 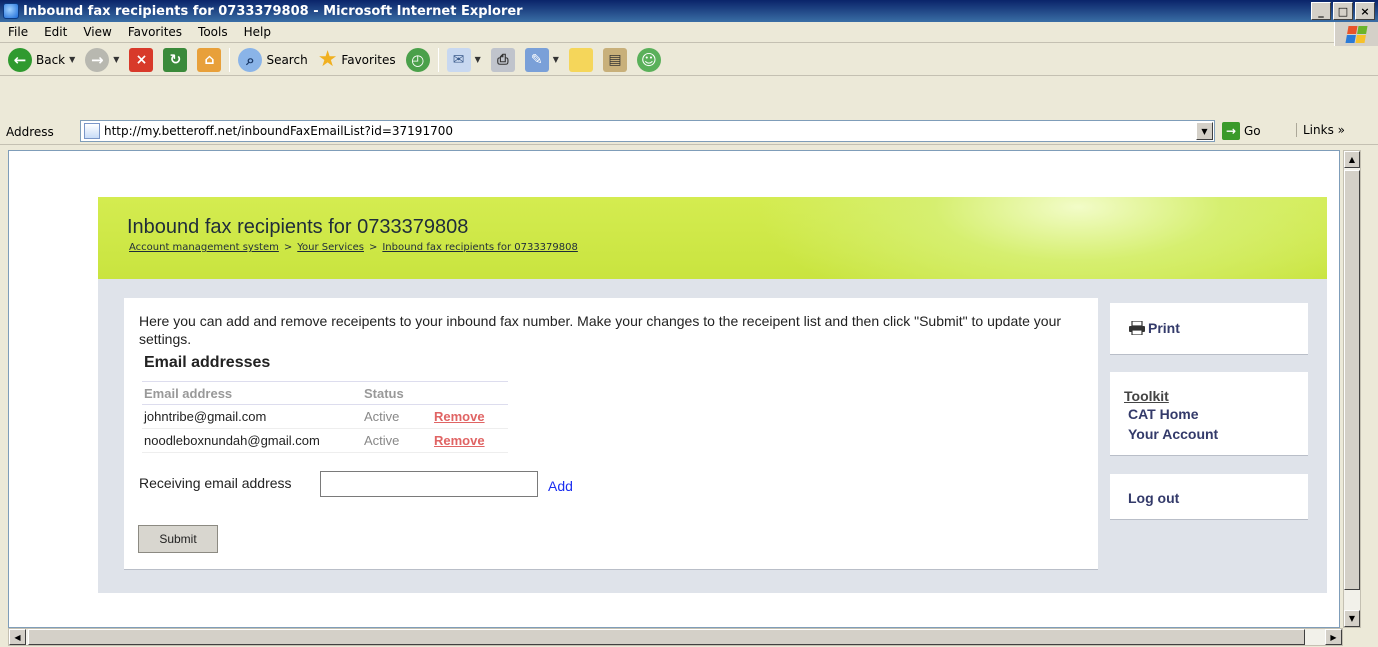 What do you see at coordinates (325, 393) in the screenshot?
I see `table-header: Email address Status` at bounding box center [325, 393].